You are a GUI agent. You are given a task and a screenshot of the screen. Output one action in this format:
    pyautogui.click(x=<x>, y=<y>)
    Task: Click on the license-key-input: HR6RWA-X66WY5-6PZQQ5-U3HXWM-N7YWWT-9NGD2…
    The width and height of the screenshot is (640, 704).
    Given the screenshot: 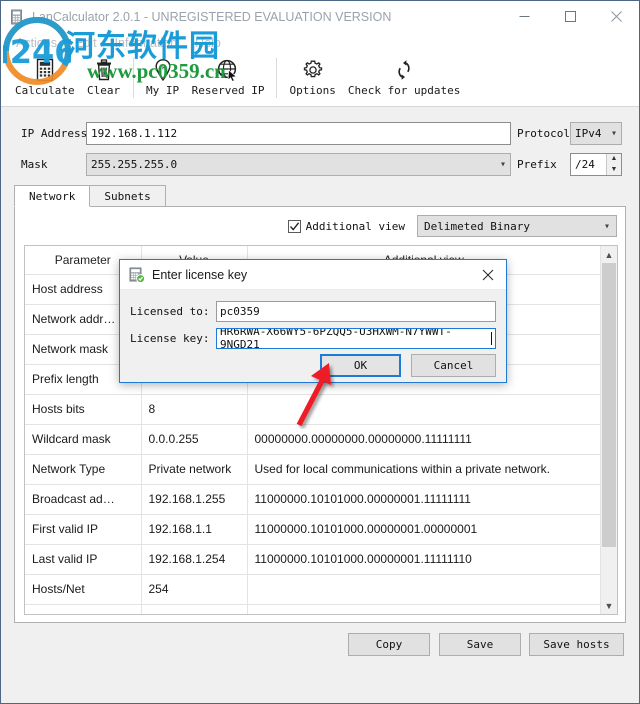 What is the action you would take?
    pyautogui.click(x=356, y=338)
    